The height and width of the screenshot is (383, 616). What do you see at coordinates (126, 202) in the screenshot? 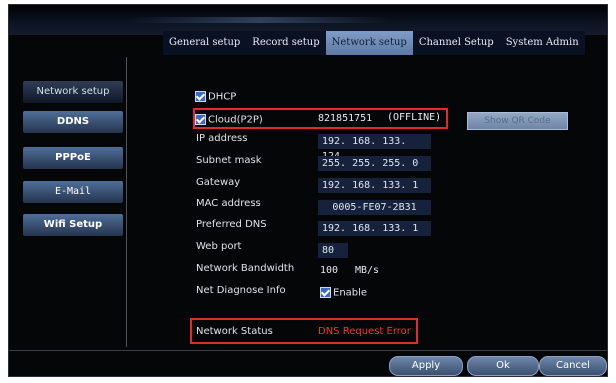
I see `sidebar-divider` at bounding box center [126, 202].